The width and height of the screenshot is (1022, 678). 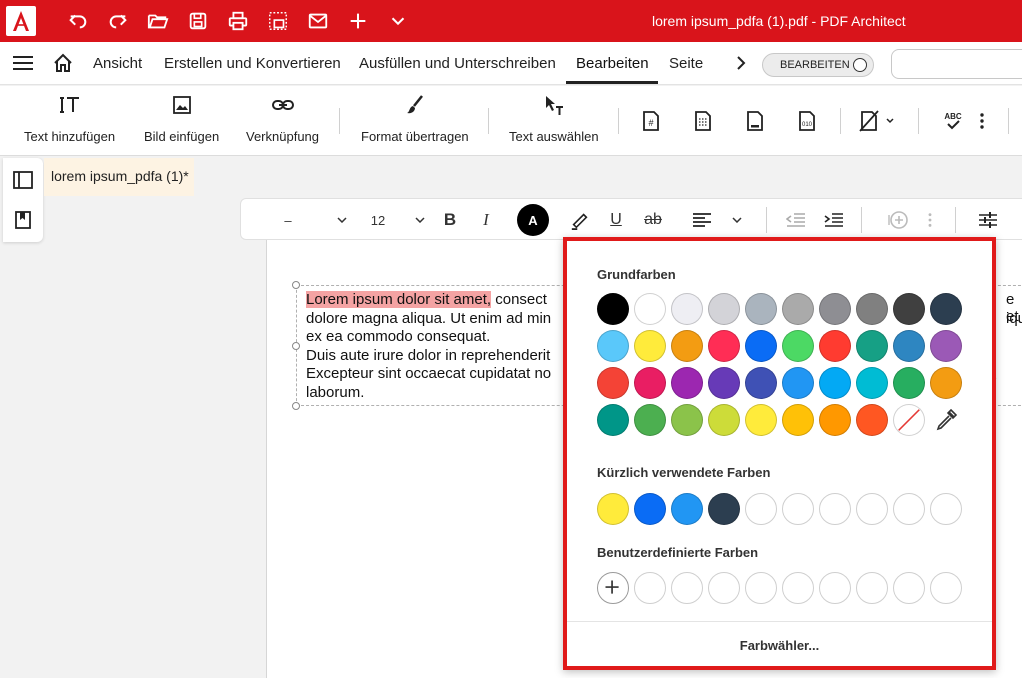 I want to click on bookmark-panel-icon, so click(x=23, y=220).